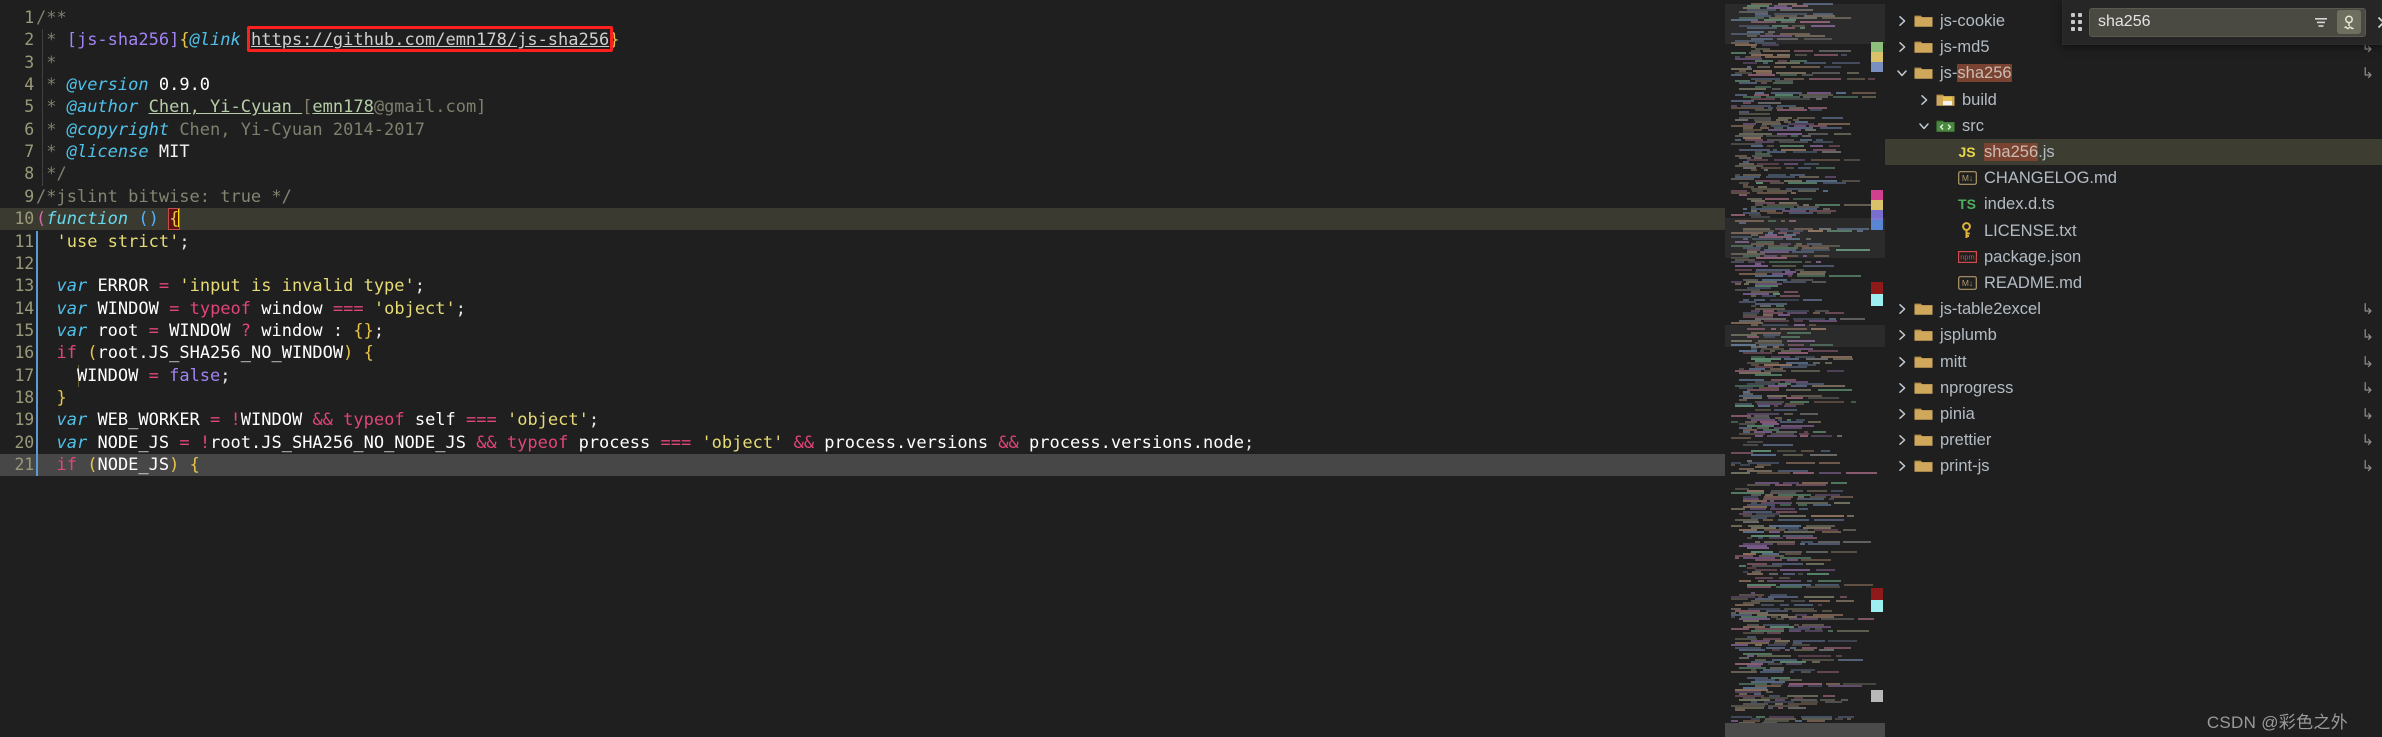  What do you see at coordinates (2133, 414) in the screenshot?
I see `explorer-item-pinia: pinia ↳` at bounding box center [2133, 414].